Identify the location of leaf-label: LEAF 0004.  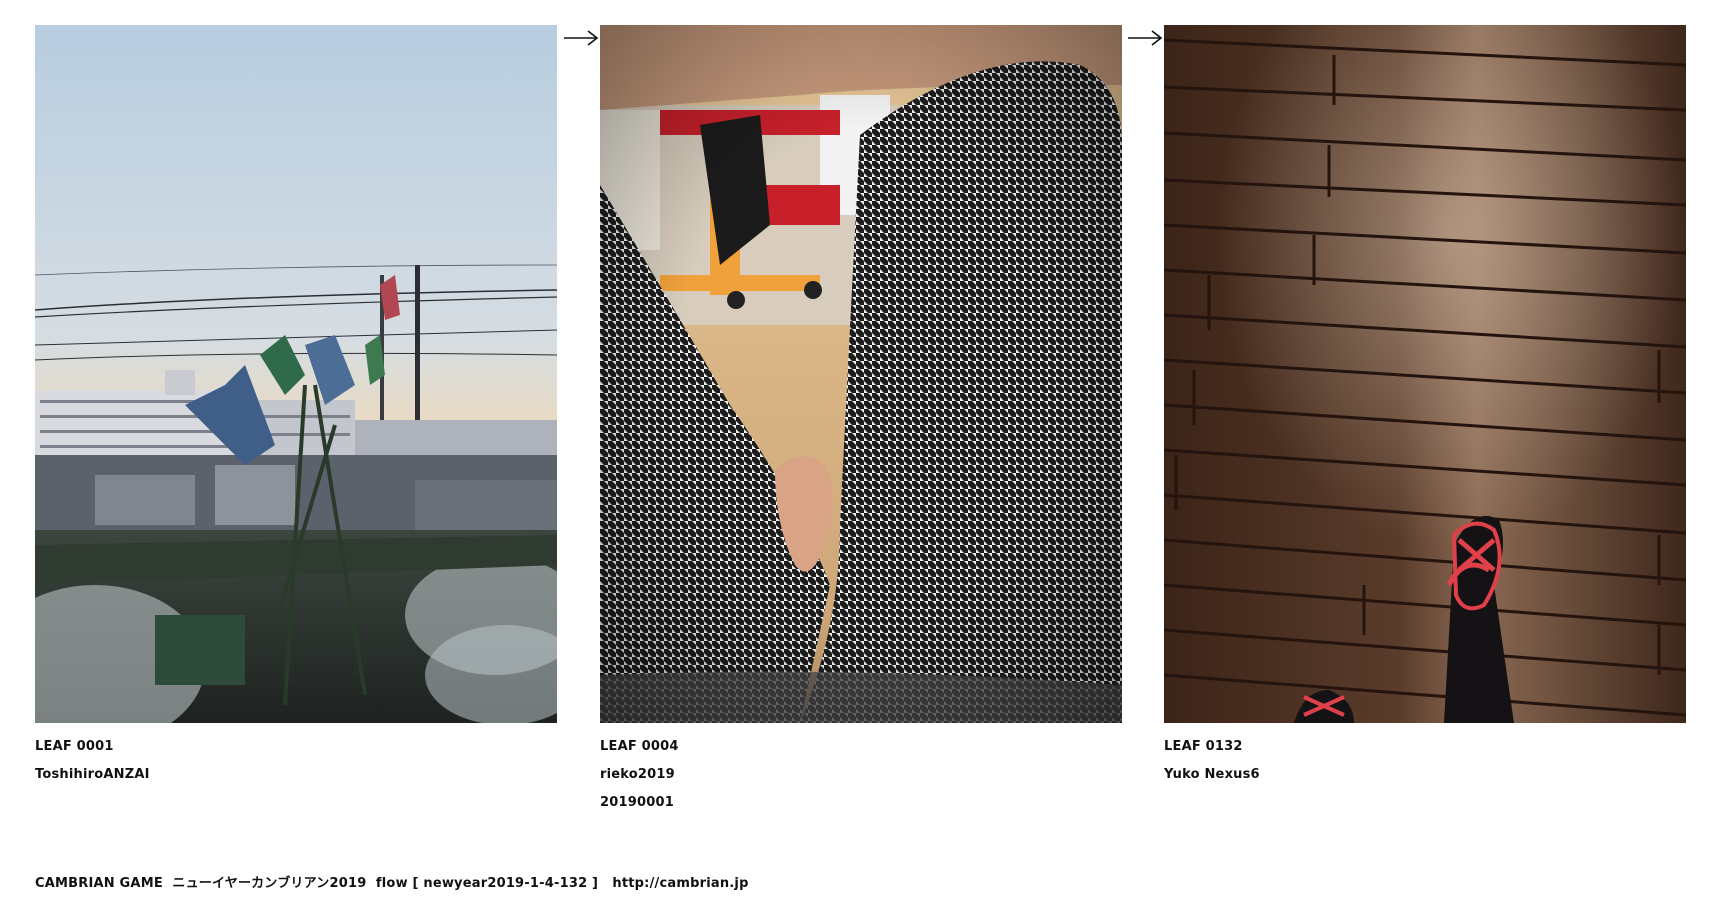
(639, 746).